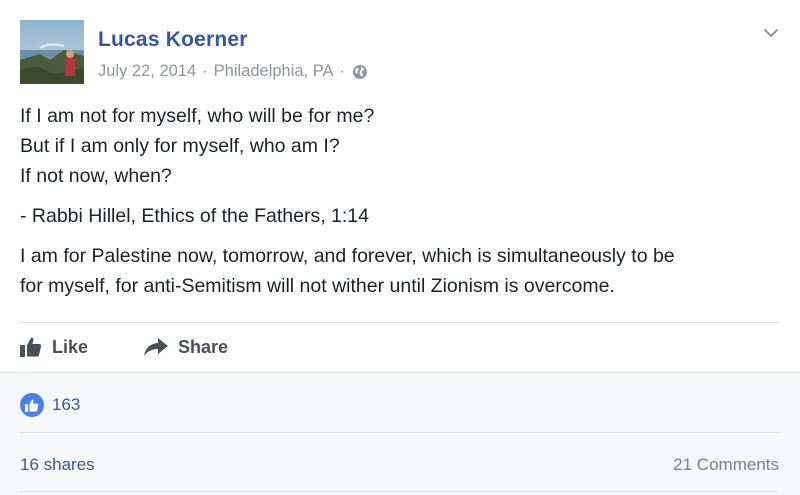  What do you see at coordinates (180, 146) in the screenshot?
I see `quote-line: But if I am only for myself, who am I?` at bounding box center [180, 146].